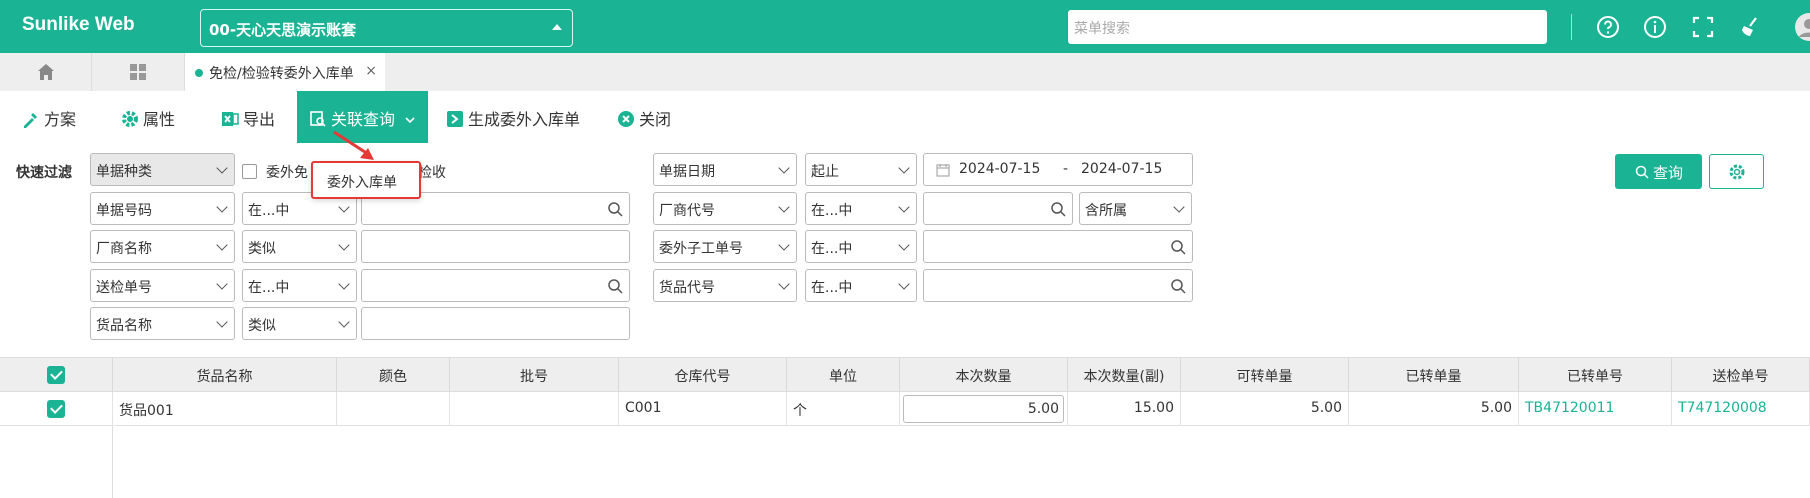 The width and height of the screenshot is (1810, 498). I want to click on col-header: 送检单号, so click(1741, 375).